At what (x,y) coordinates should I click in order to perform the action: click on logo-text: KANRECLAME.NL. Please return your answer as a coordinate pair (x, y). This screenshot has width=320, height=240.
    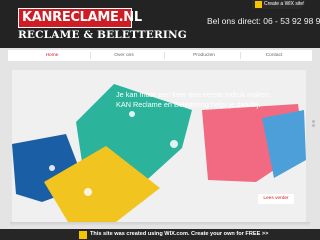
    Looking at the image, I should click on (82, 17).